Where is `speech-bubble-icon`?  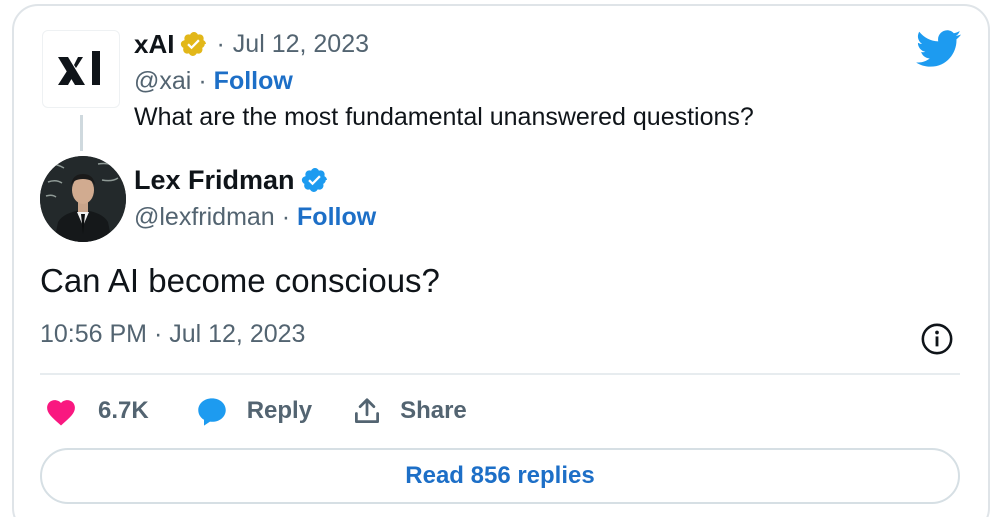 speech-bubble-icon is located at coordinates (211, 412).